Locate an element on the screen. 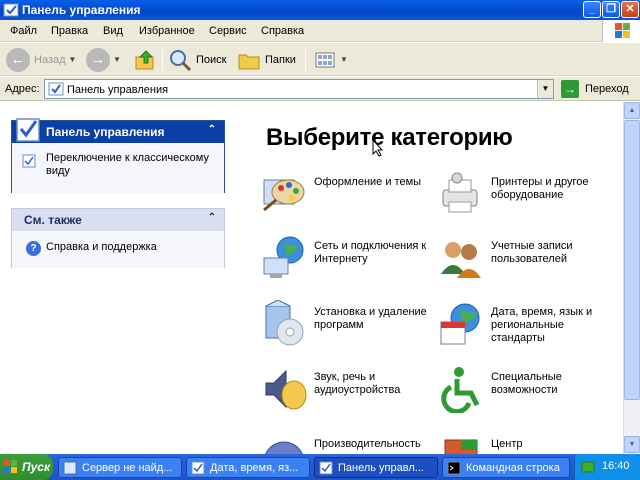 The height and width of the screenshot is (480, 640). go-arrow-icon: → is located at coordinates (570, 89).